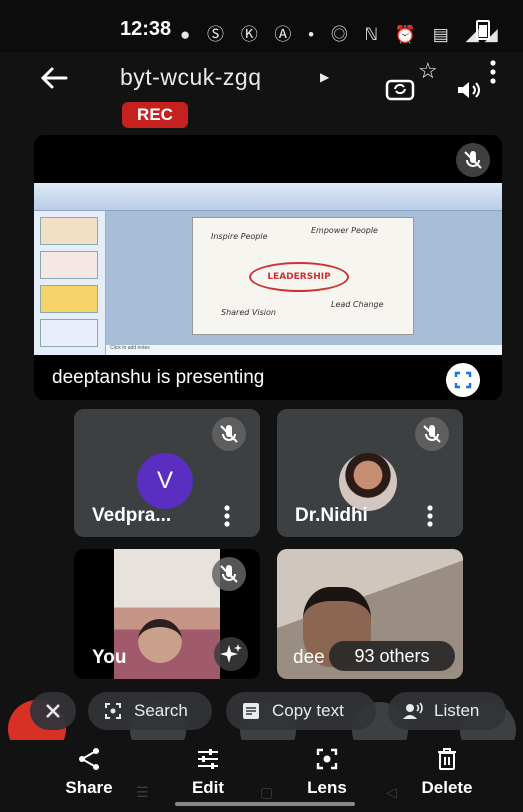  Describe the element at coordinates (391, 792) in the screenshot. I see `nav-back-icon: ◁` at that location.